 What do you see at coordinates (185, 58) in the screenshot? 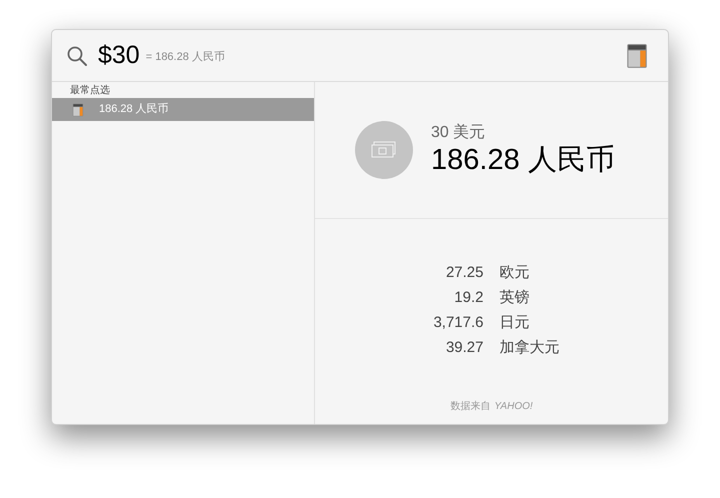
I see `search-hint: = 186.28 人民币` at bounding box center [185, 58].